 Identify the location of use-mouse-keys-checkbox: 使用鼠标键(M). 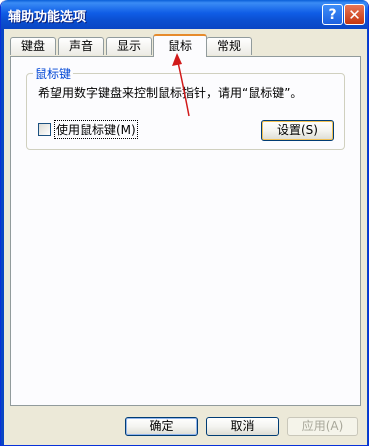
(88, 129).